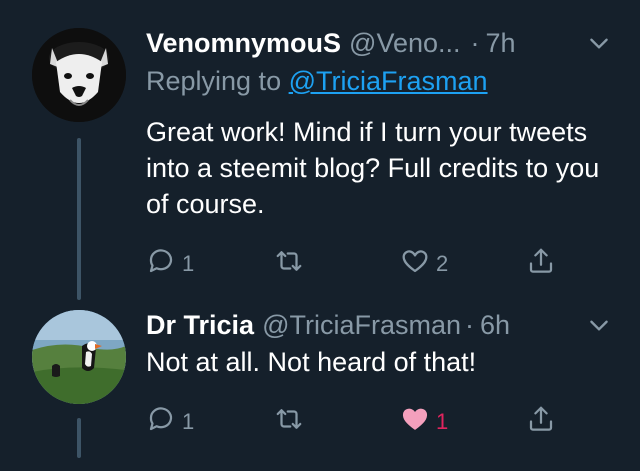 This screenshot has height=471, width=640. I want to click on replying-to-label: Replying to, so click(214, 81).